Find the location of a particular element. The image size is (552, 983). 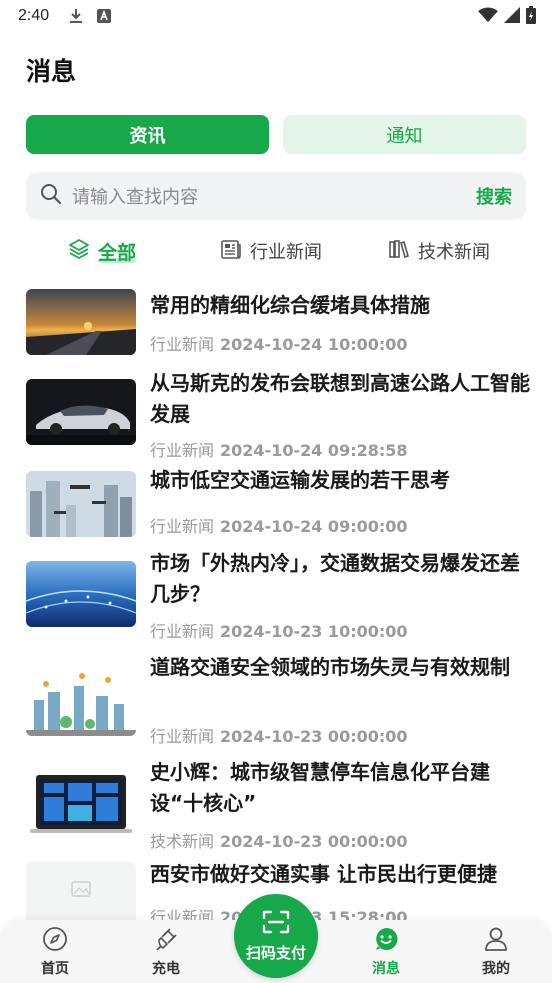

search-bar: 请输入查找内容 搜索 is located at coordinates (276, 196).